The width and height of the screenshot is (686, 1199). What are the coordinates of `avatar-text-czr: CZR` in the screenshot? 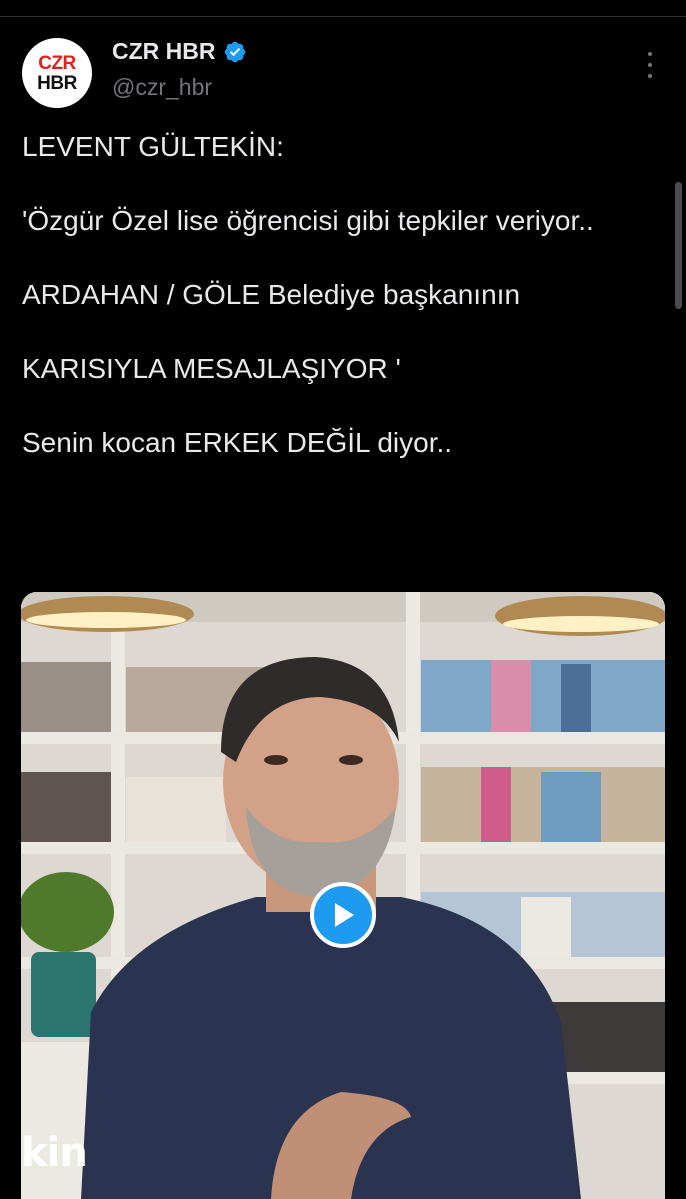 It's located at (57, 63).